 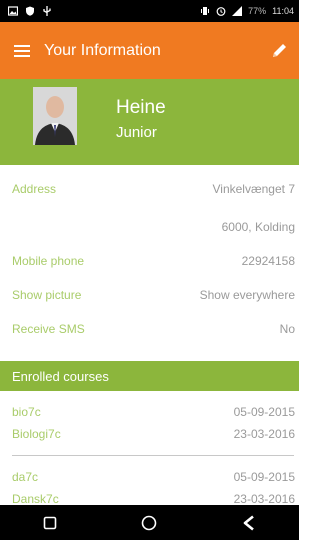 I want to click on course-name: Dansk7c, so click(x=35, y=499).